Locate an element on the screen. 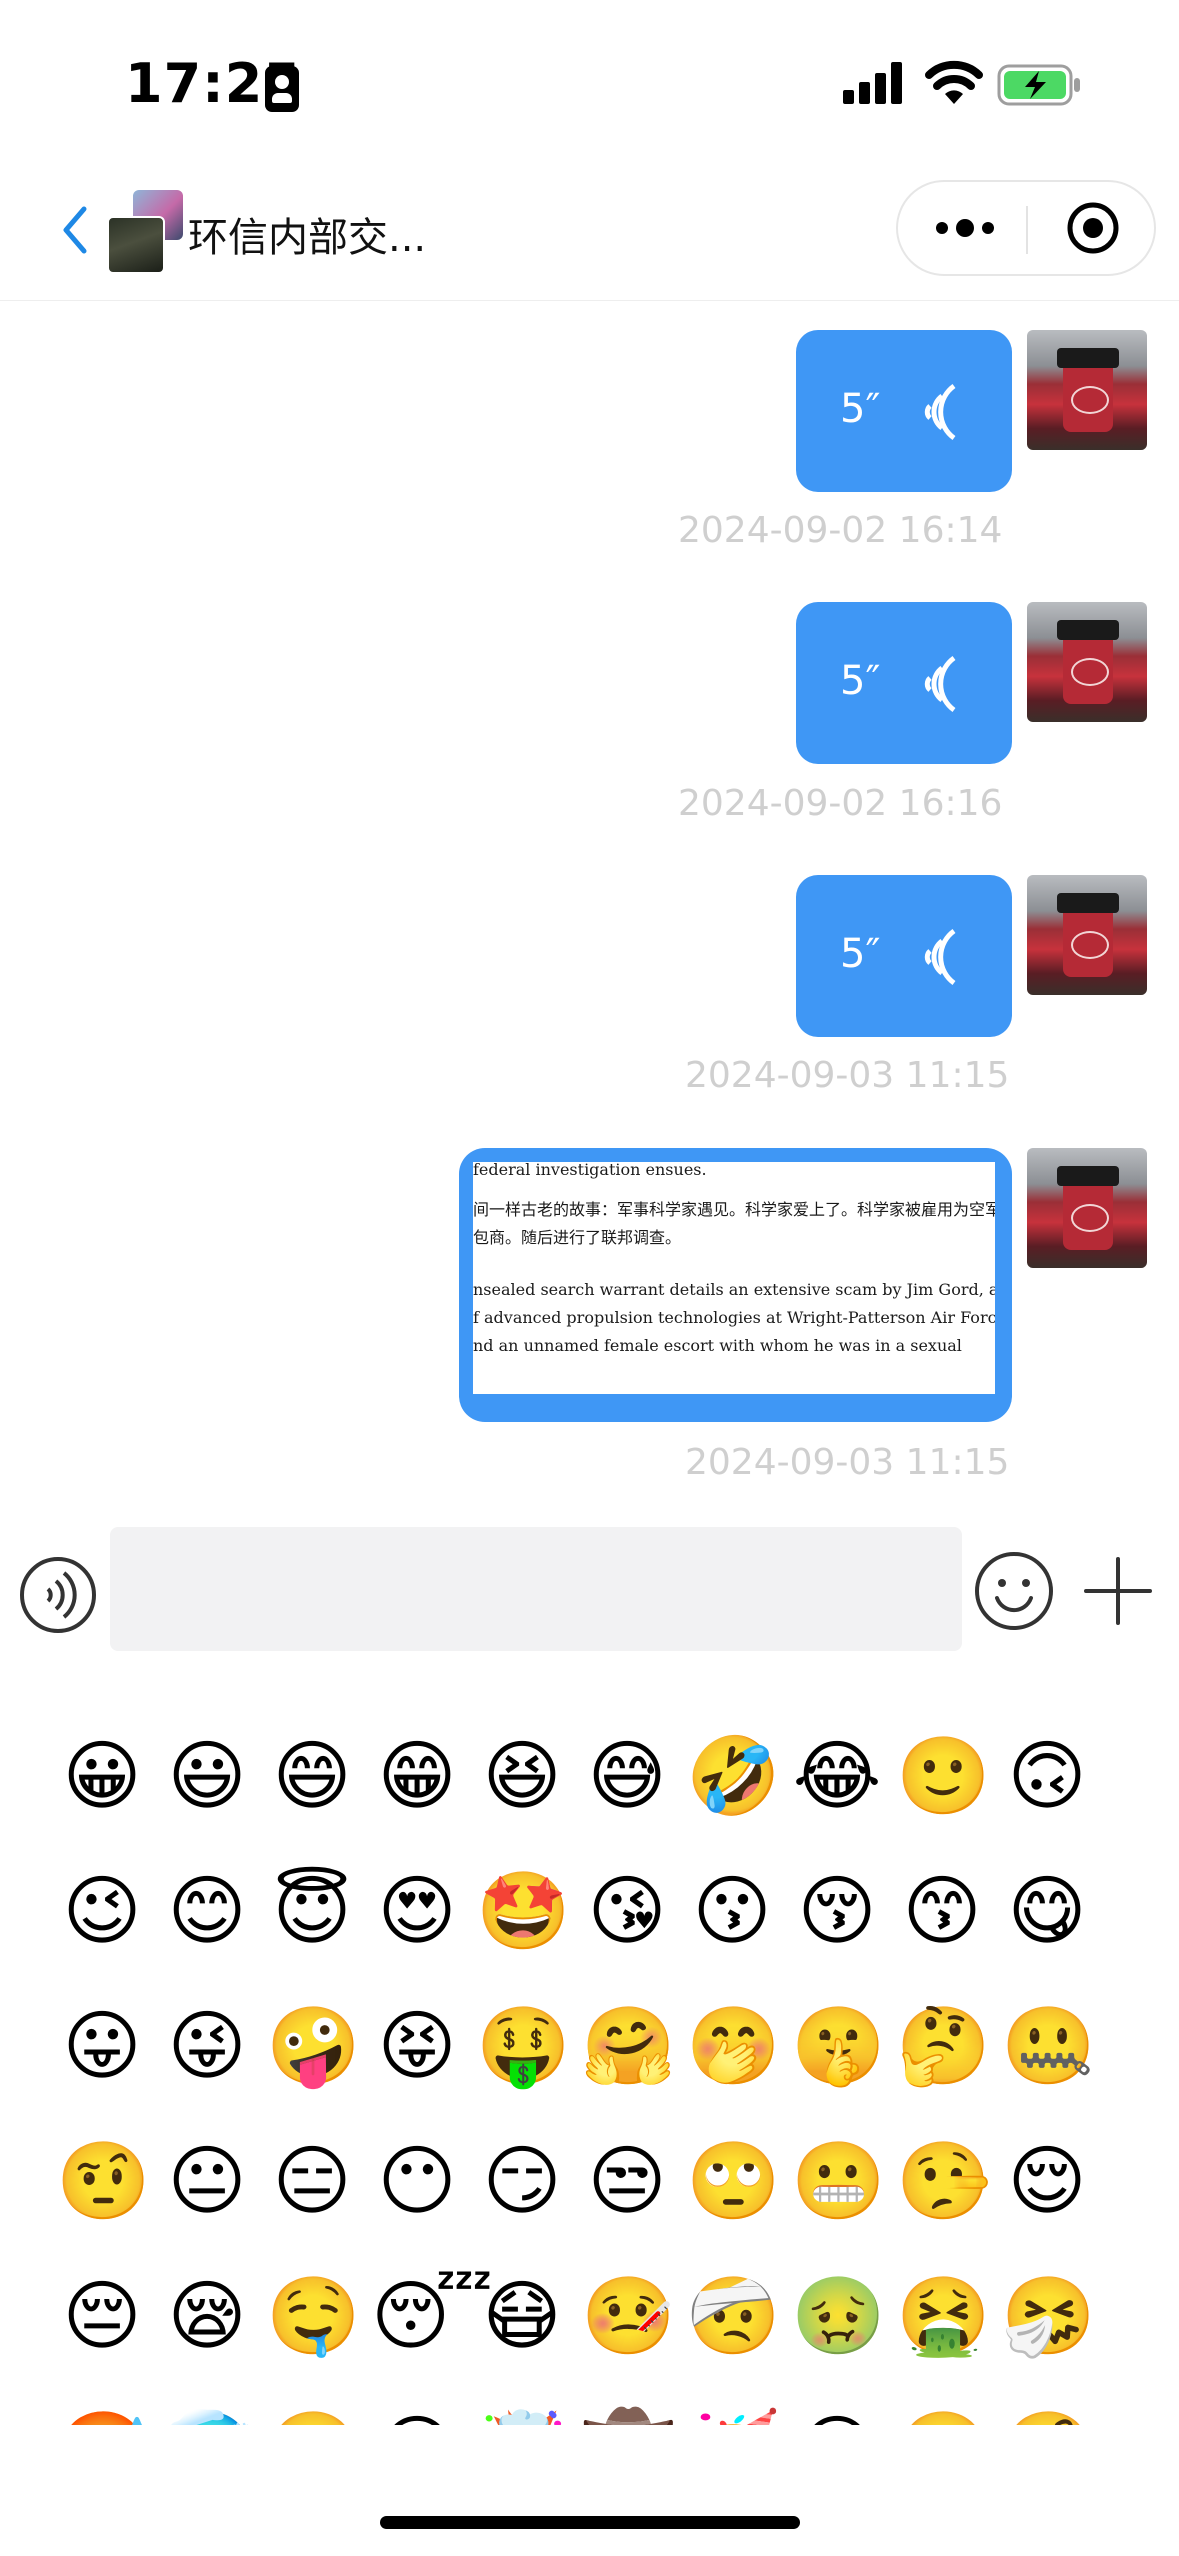 The width and height of the screenshot is (1179, 2556). more-options-icon is located at coordinates (965, 228).